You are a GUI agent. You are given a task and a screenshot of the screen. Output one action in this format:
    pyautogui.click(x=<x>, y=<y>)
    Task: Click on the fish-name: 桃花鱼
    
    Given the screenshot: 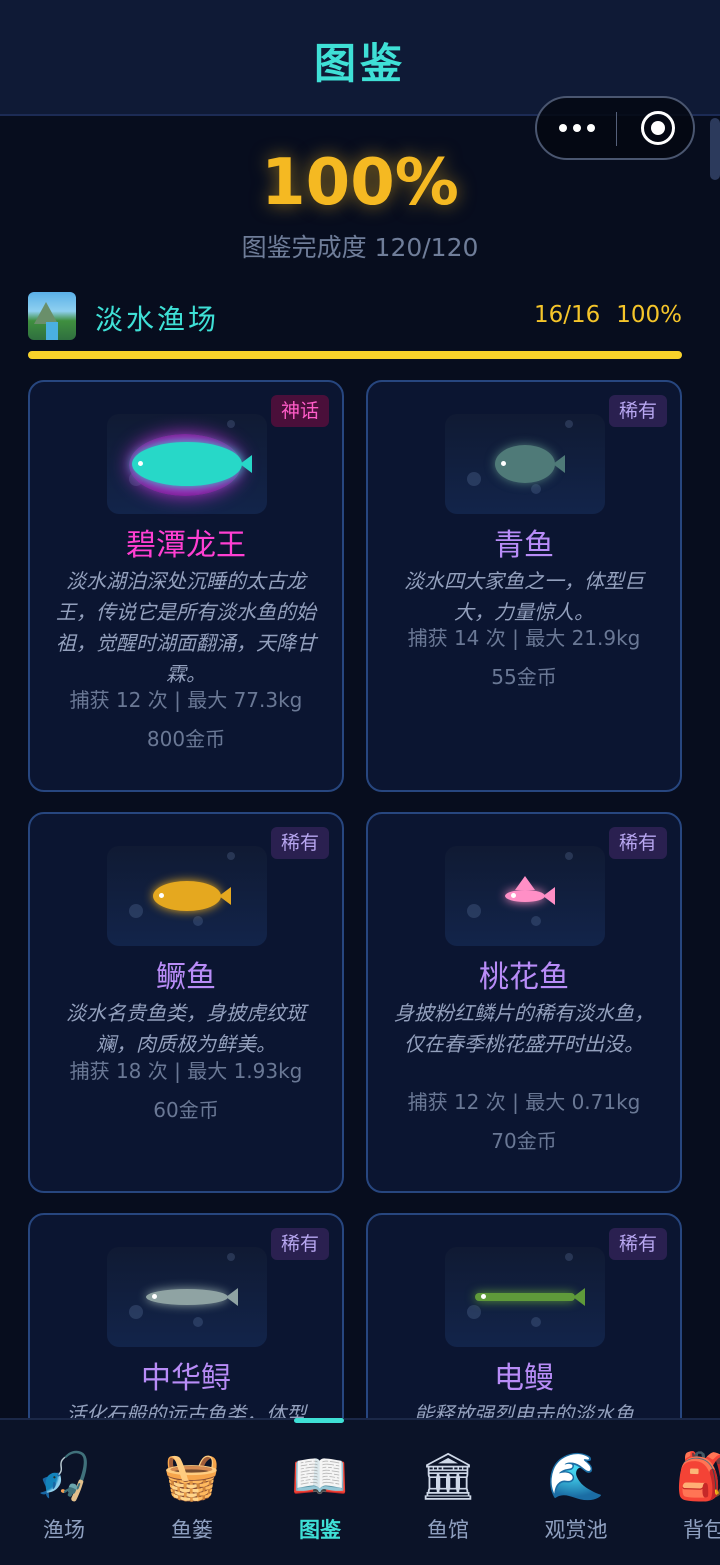 What is the action you would take?
    pyautogui.click(x=524, y=977)
    